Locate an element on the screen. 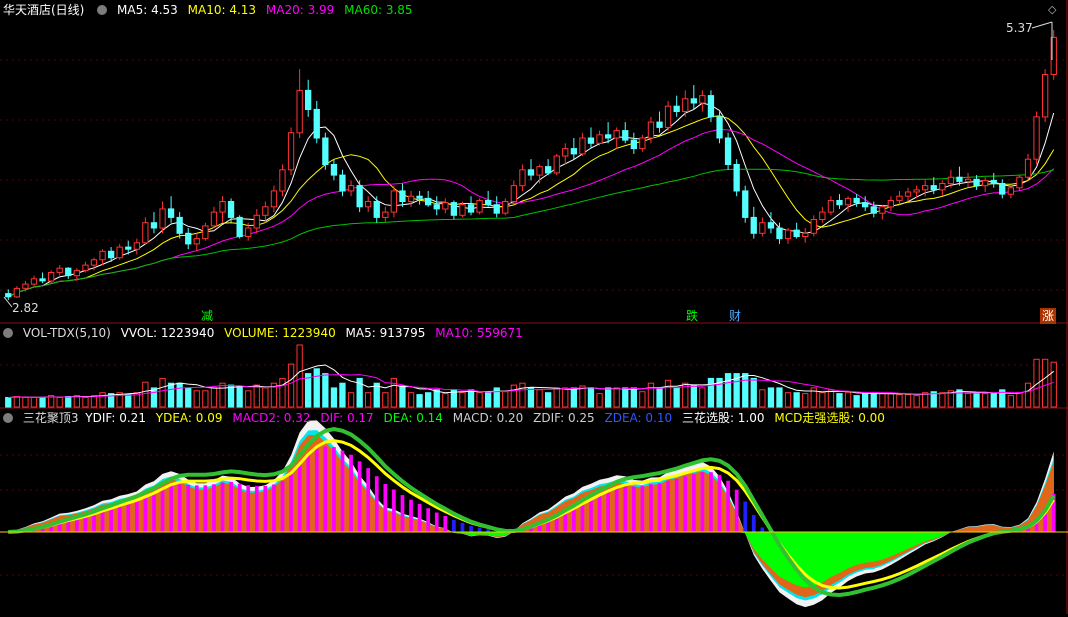 The height and width of the screenshot is (617, 1068). diamond-icon: ◇ is located at coordinates (1052, 9).